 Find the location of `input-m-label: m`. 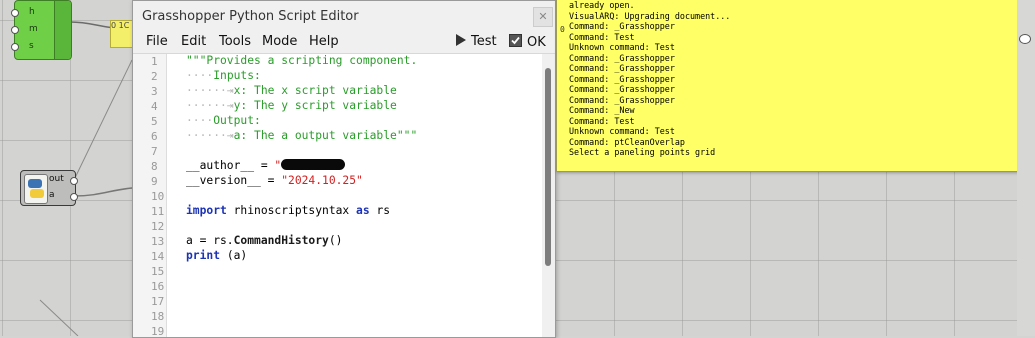

input-m-label: m is located at coordinates (33, 29).